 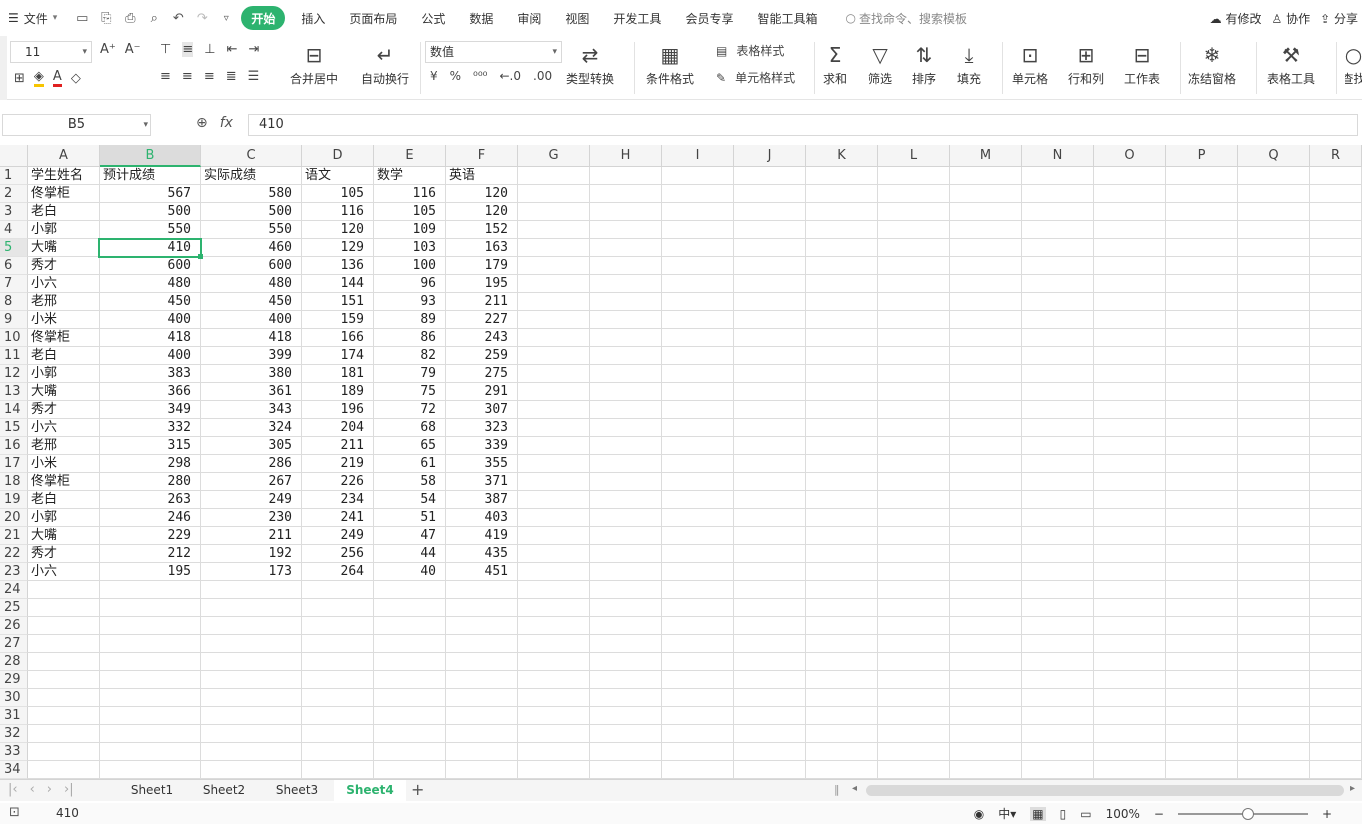 What do you see at coordinates (38, 78) in the screenshot?
I see `fill-color-icon: ◈` at bounding box center [38, 78].